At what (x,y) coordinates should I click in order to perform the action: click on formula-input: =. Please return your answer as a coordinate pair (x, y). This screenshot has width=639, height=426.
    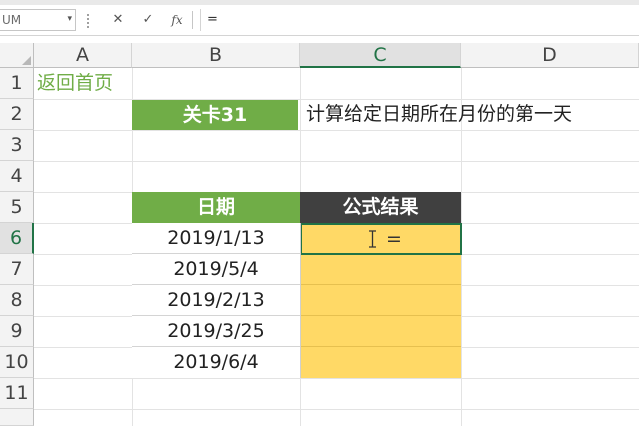
    Looking at the image, I should click on (419, 20).